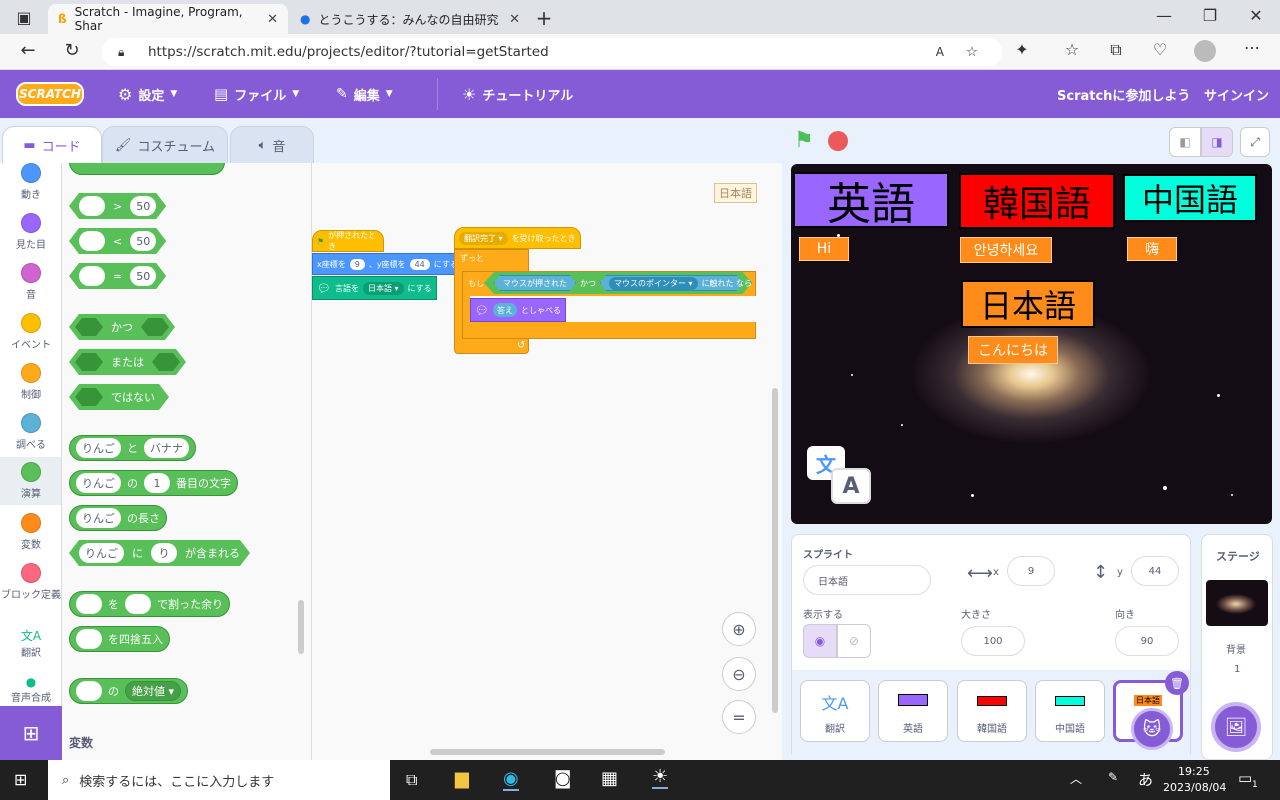  What do you see at coordinates (517, 94) in the screenshot?
I see `tutorial-menu: ☀ チュートリアル` at bounding box center [517, 94].